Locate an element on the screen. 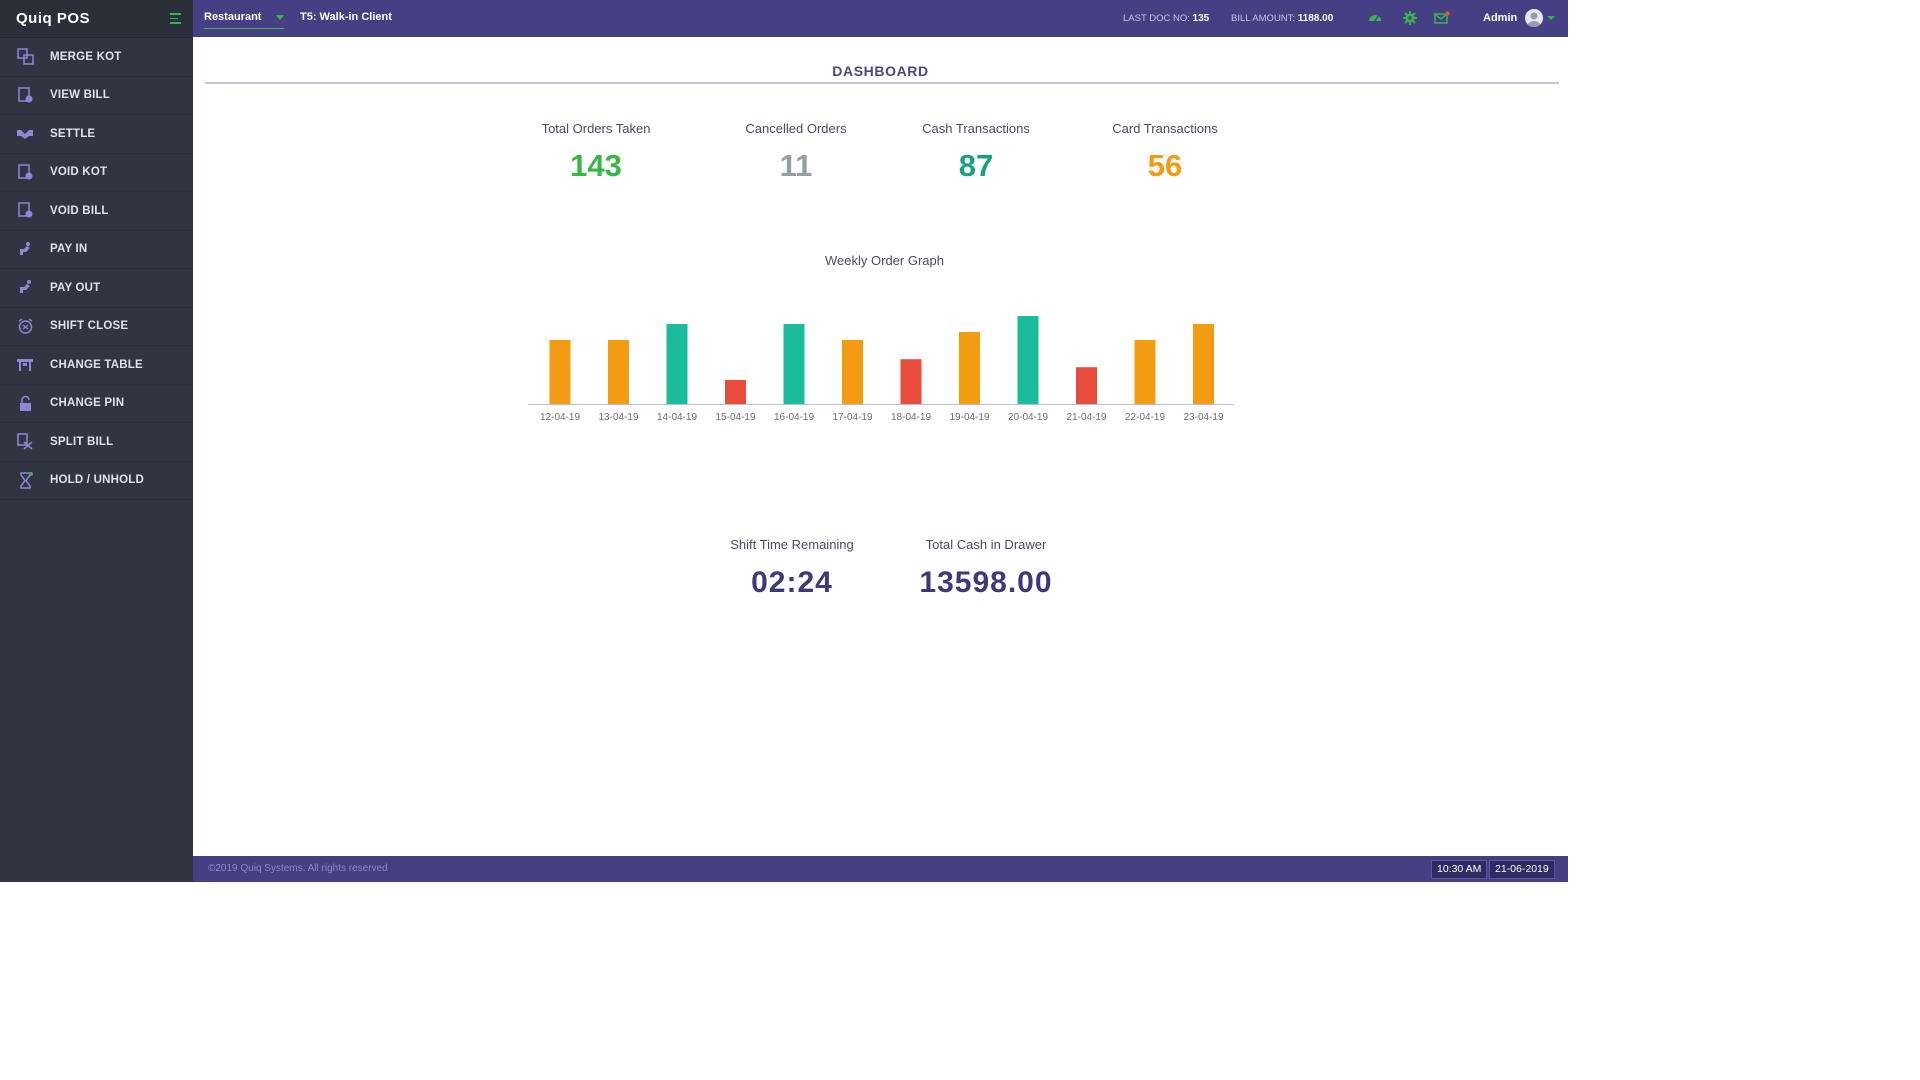 Image resolution: width=1920 pixels, height=1080 pixels. x-tick-label: 21-04-19 is located at coordinates (1086, 417).